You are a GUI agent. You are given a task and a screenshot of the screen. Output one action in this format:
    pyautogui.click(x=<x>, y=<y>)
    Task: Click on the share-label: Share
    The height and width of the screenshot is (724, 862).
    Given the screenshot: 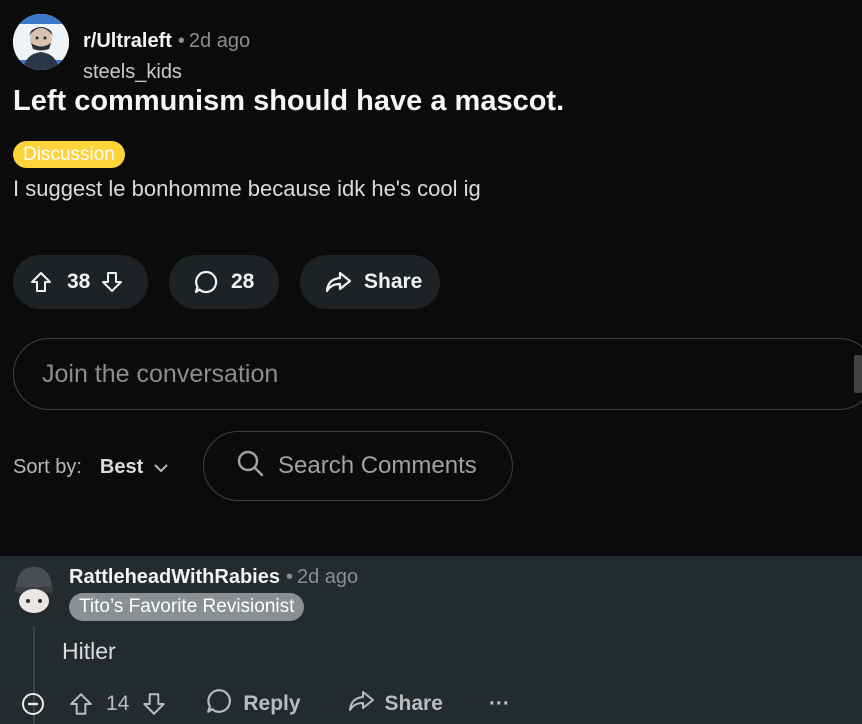 What is the action you would take?
    pyautogui.click(x=393, y=281)
    